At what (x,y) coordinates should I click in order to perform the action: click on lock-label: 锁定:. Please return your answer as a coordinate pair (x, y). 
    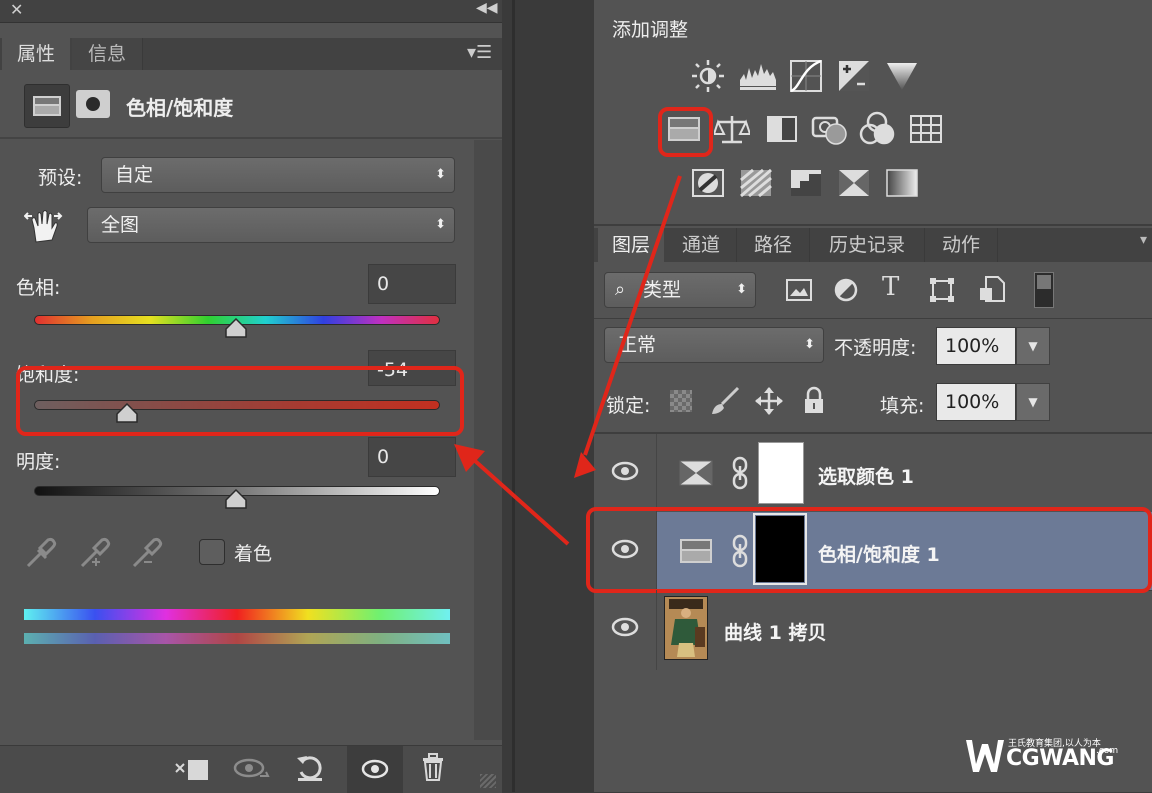
    Looking at the image, I should click on (628, 406).